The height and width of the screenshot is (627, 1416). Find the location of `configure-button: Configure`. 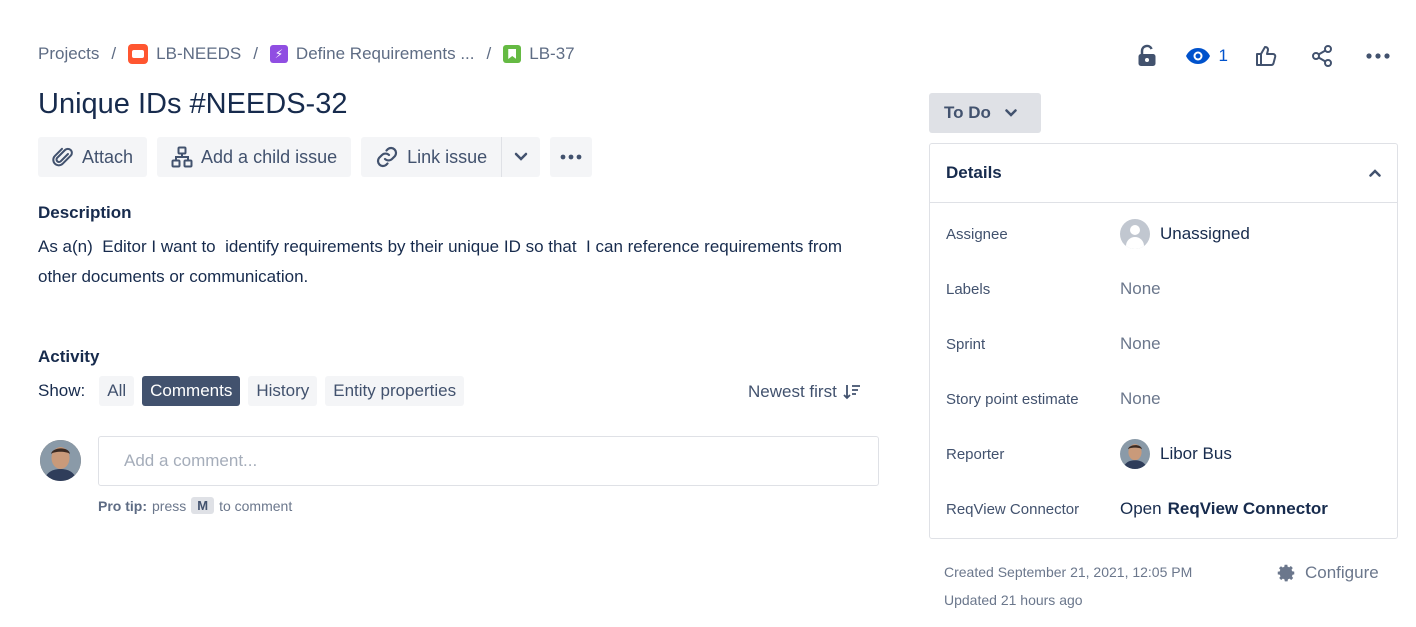

configure-button: Configure is located at coordinates (1327, 573).